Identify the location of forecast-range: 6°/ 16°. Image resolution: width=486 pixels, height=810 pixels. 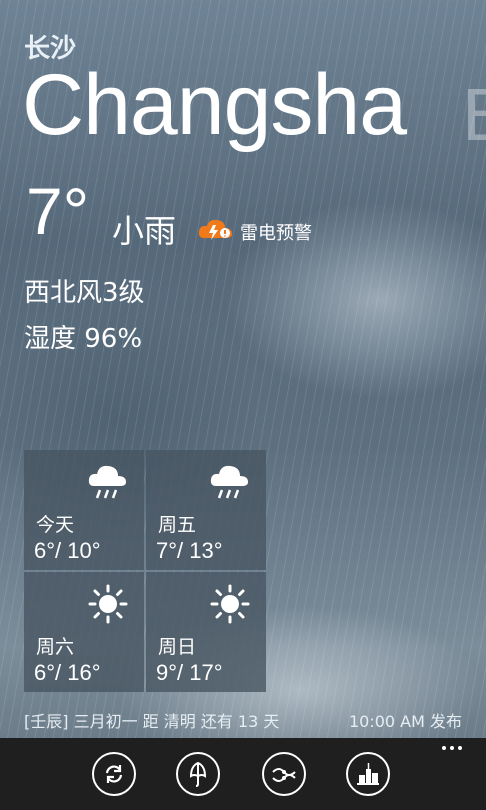
(67, 672).